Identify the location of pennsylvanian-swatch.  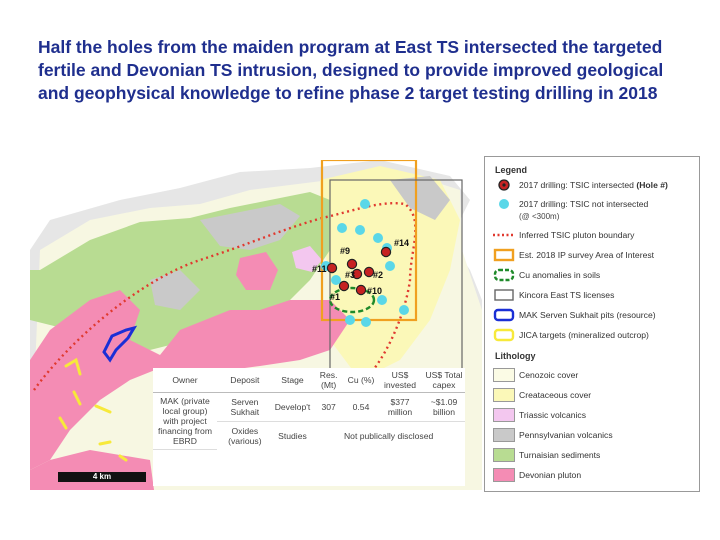
(504, 435).